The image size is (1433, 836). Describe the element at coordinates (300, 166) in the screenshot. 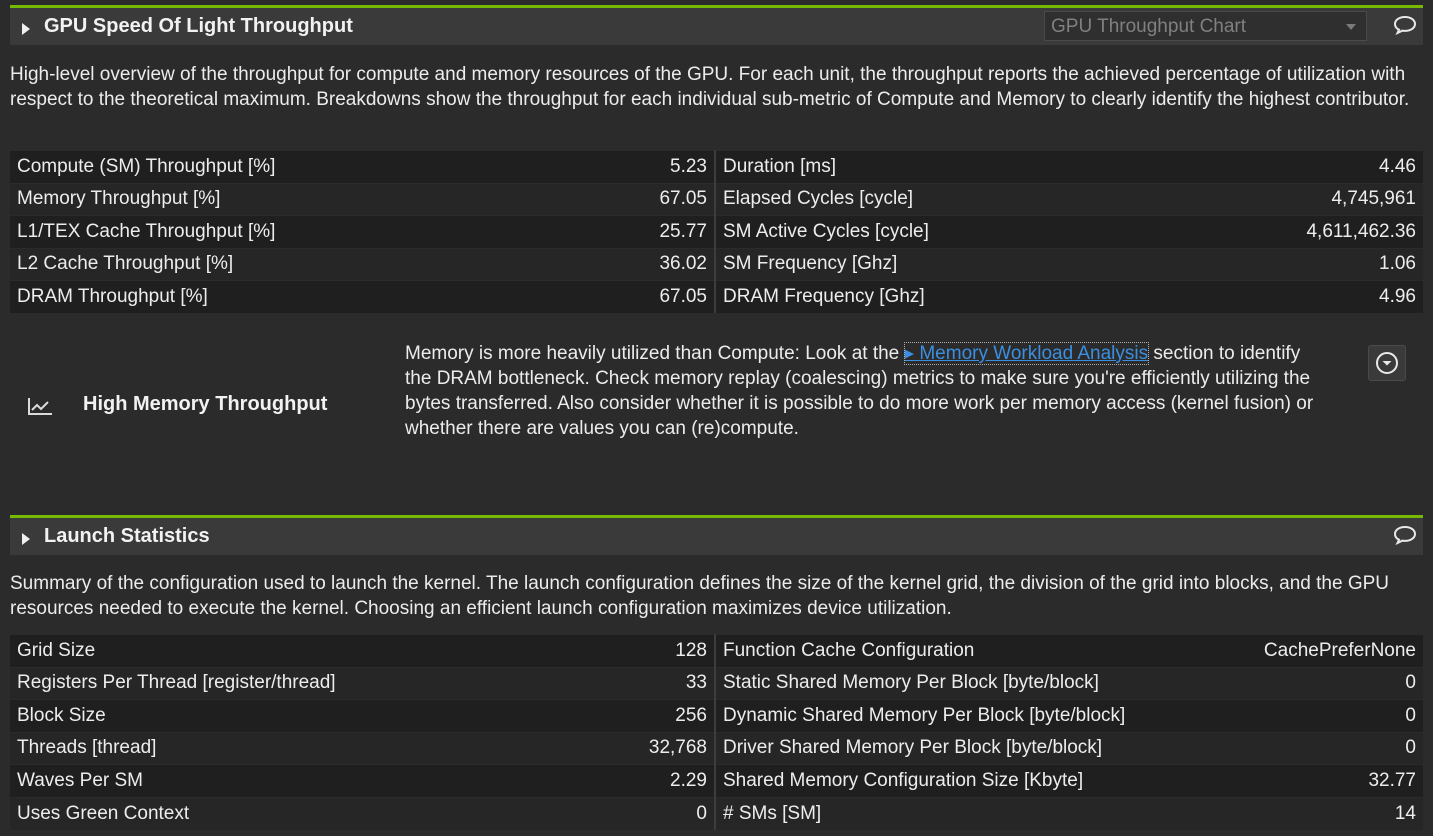

I see `metric-name: Compute (SM) Throughput [%]` at that location.